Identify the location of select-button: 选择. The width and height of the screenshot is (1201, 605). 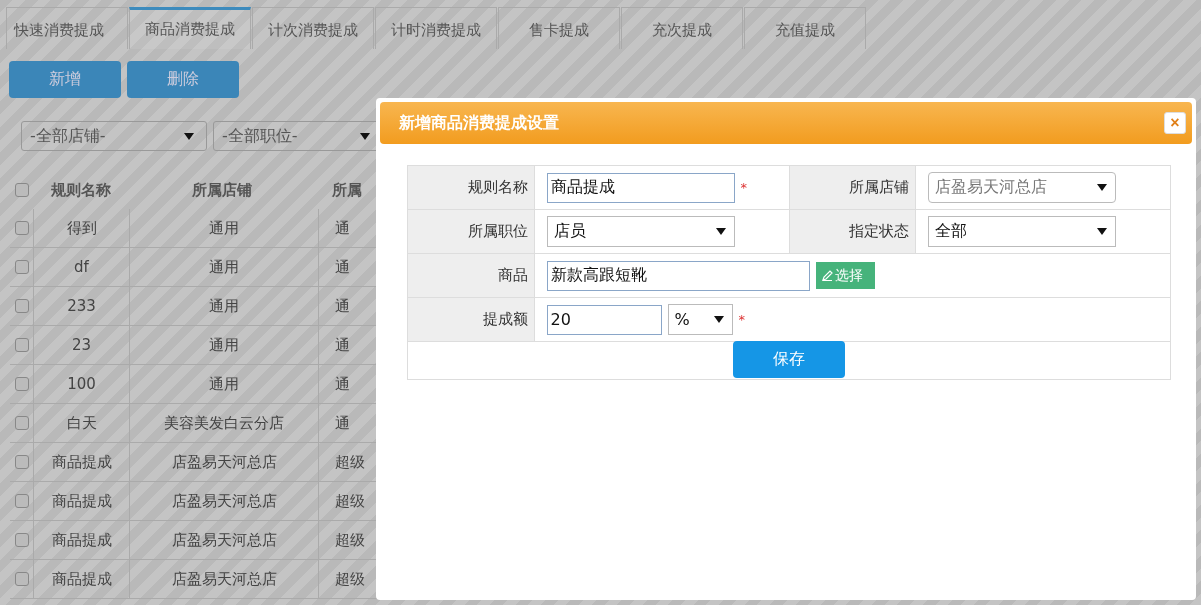
(845, 275).